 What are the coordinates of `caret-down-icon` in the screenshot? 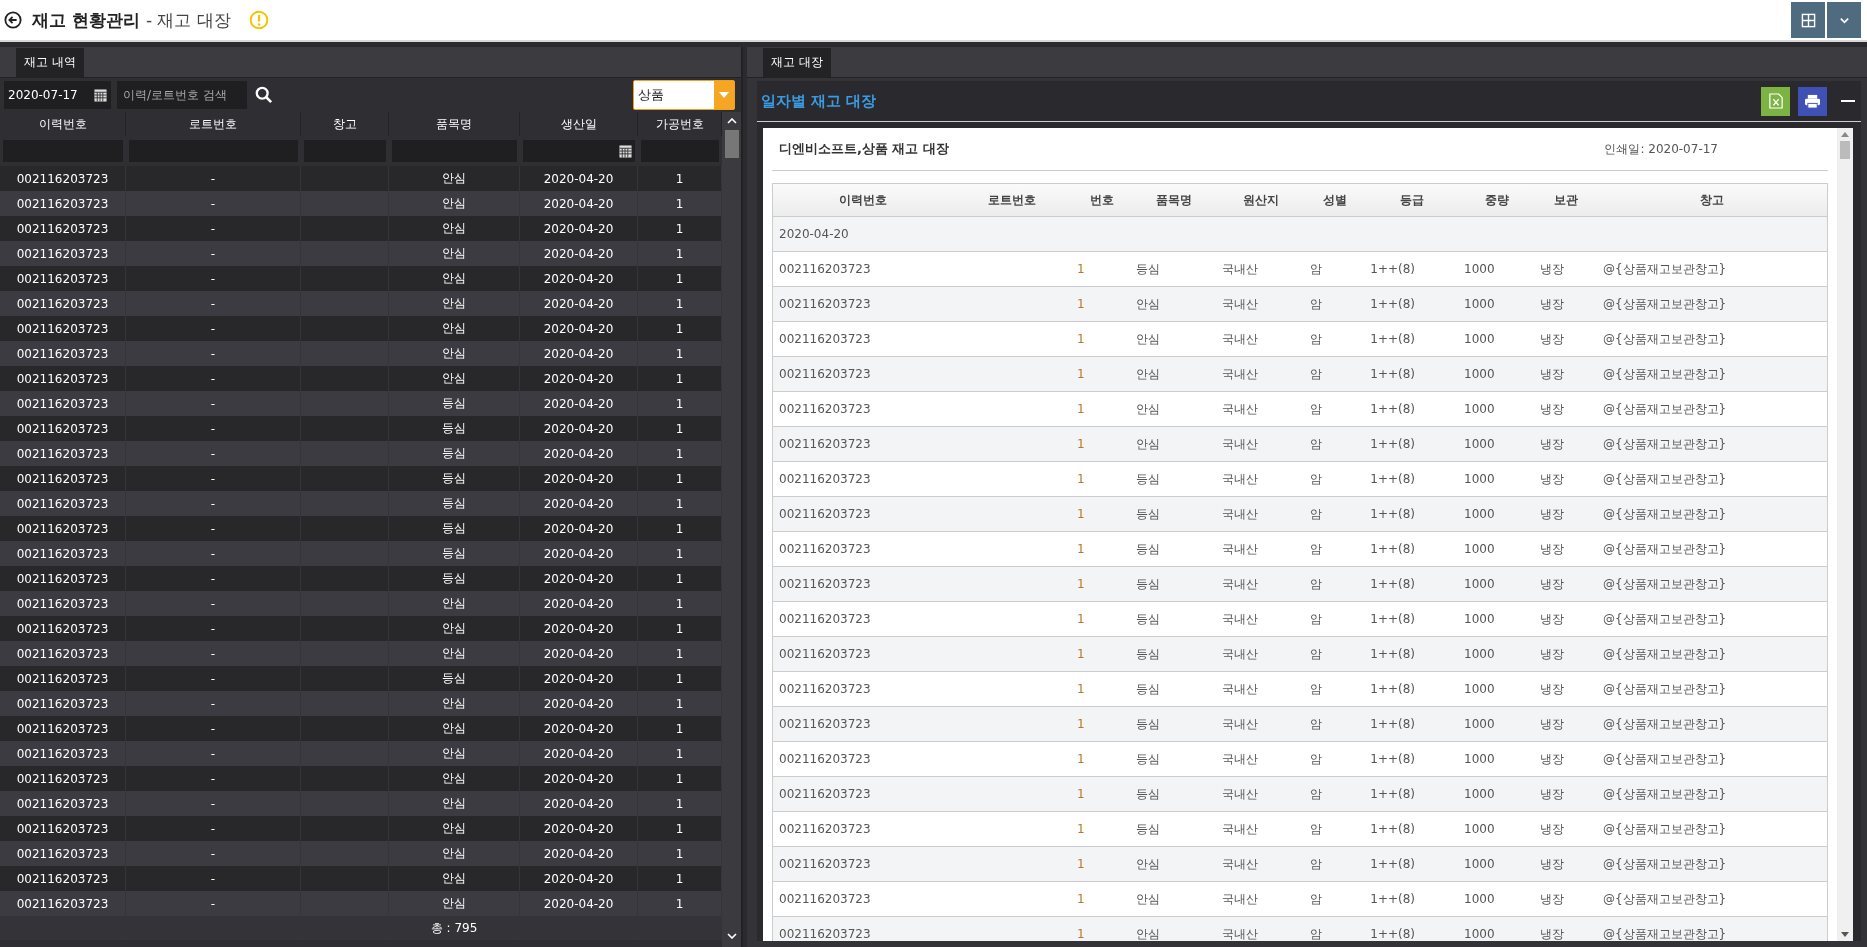 It's located at (1845, 934).